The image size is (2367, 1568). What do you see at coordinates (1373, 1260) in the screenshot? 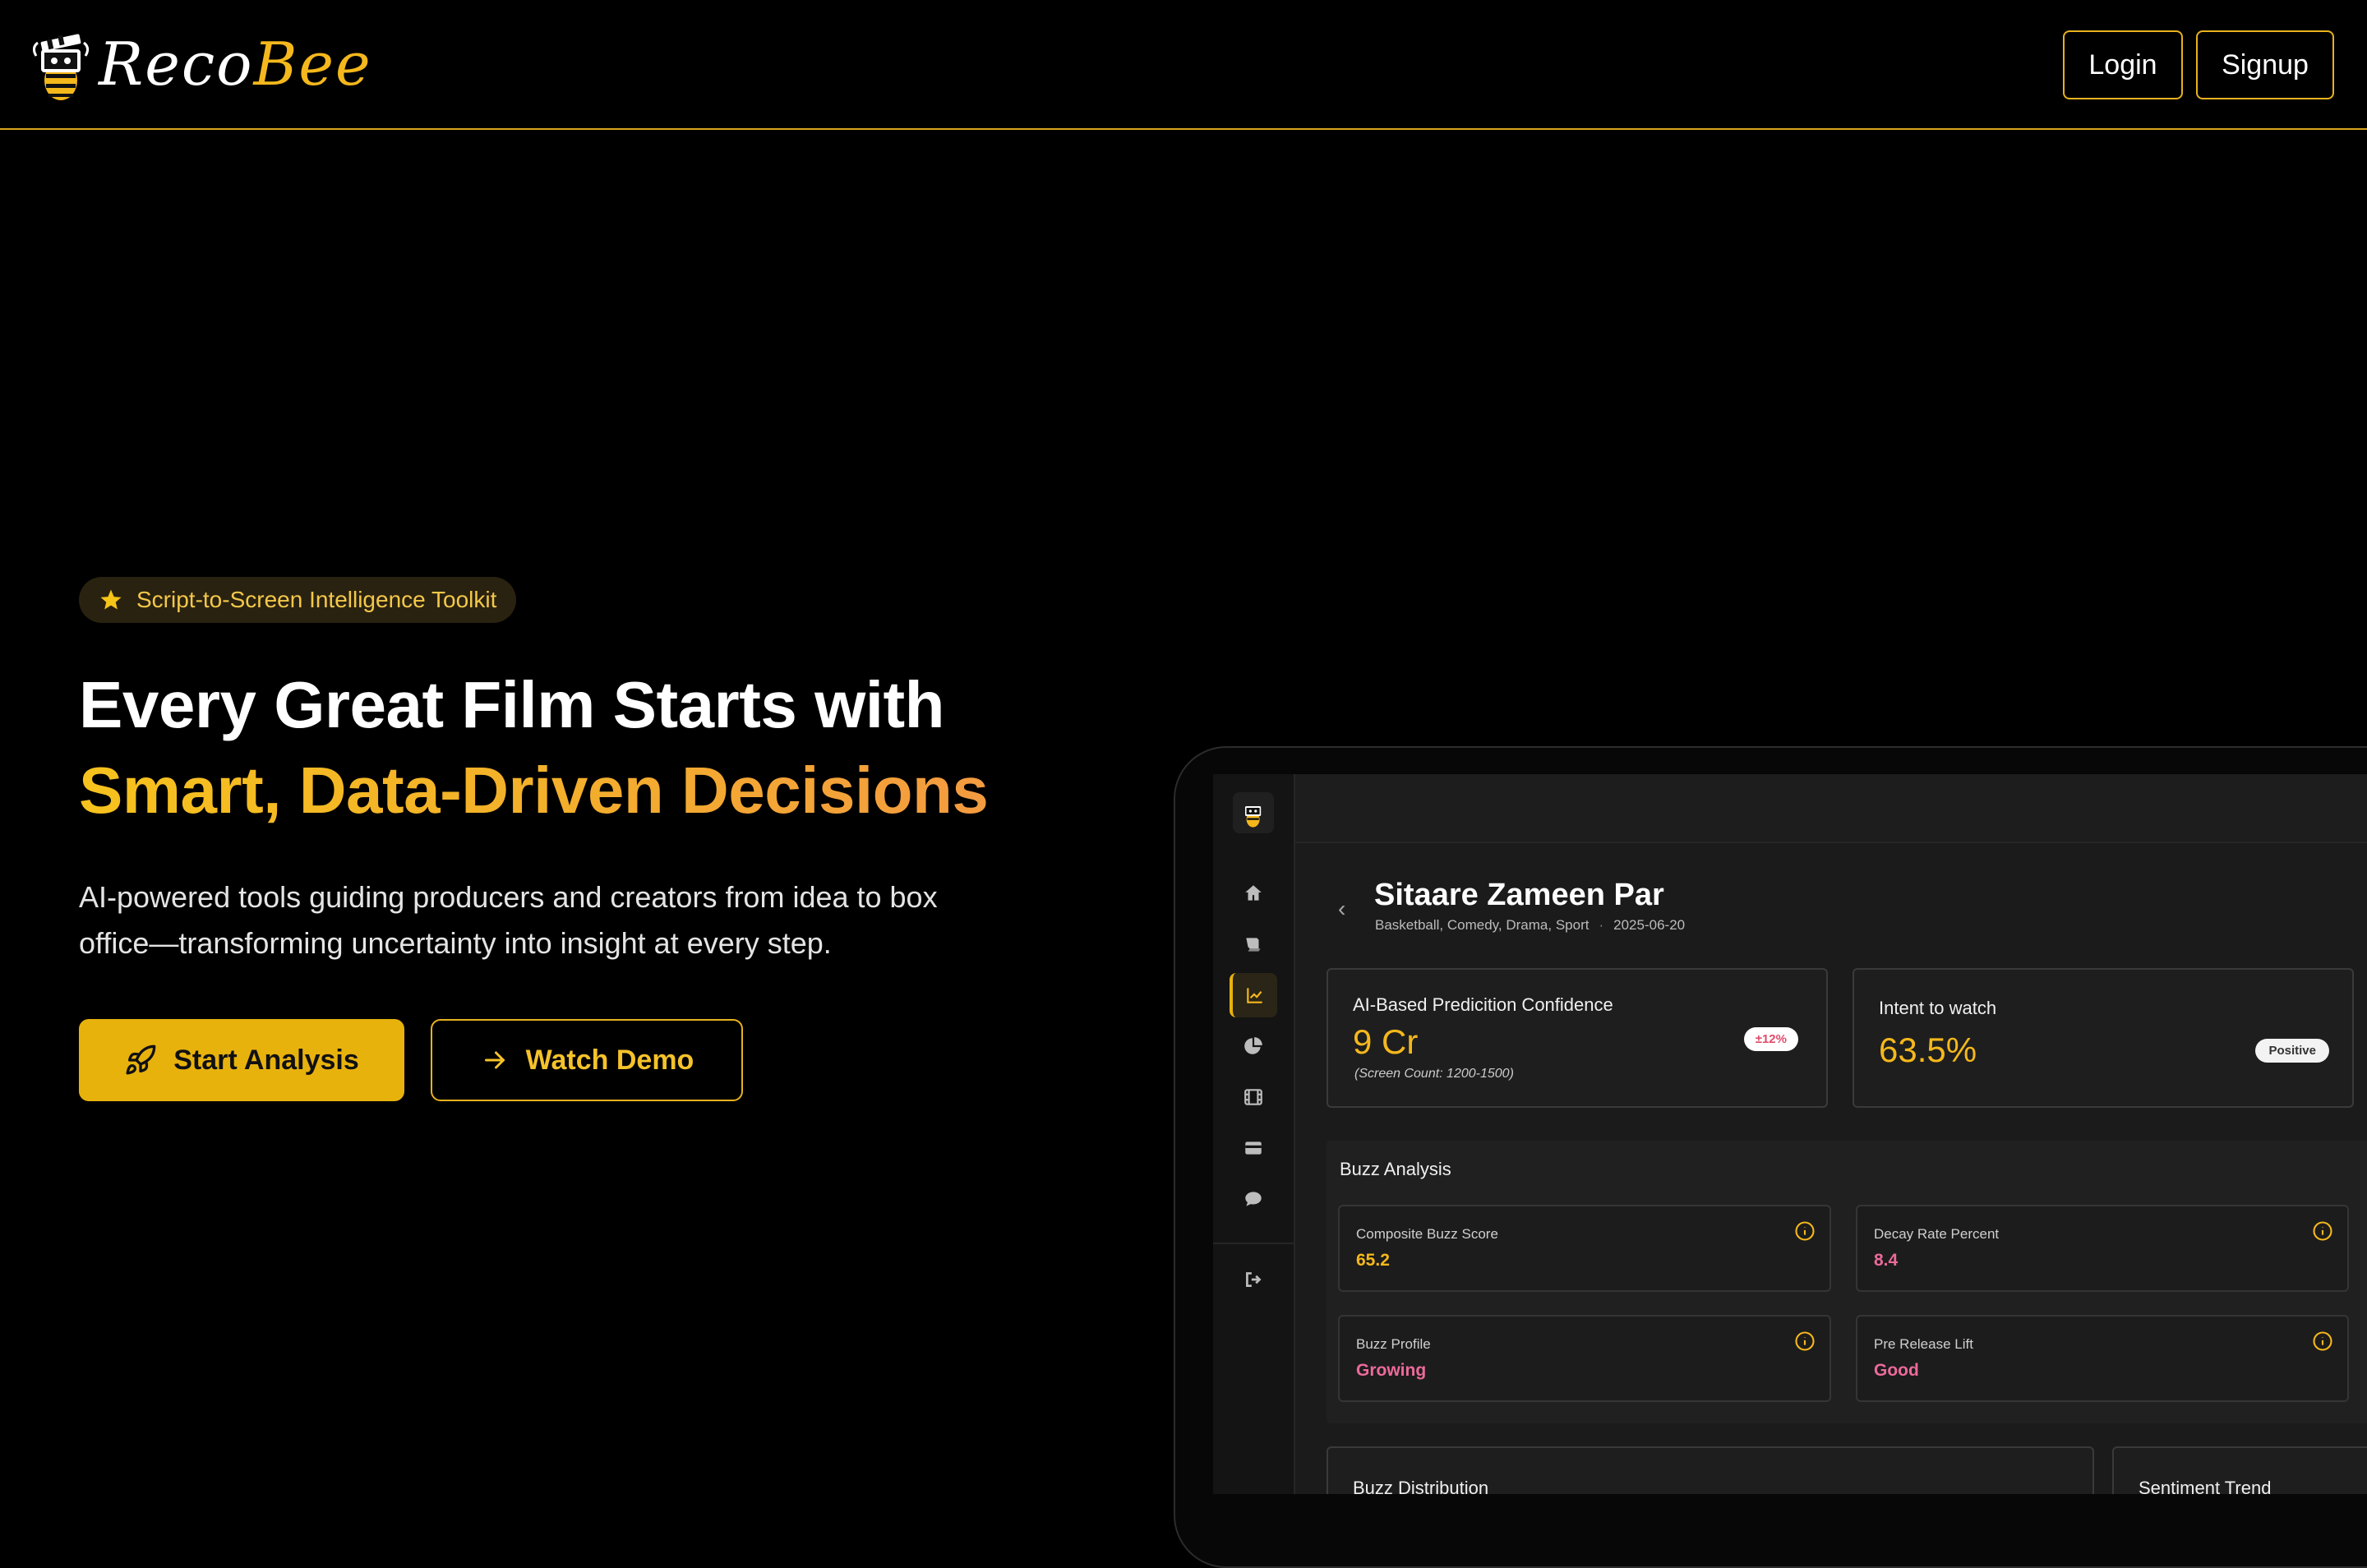
I see `metric-value: 65.2` at bounding box center [1373, 1260].